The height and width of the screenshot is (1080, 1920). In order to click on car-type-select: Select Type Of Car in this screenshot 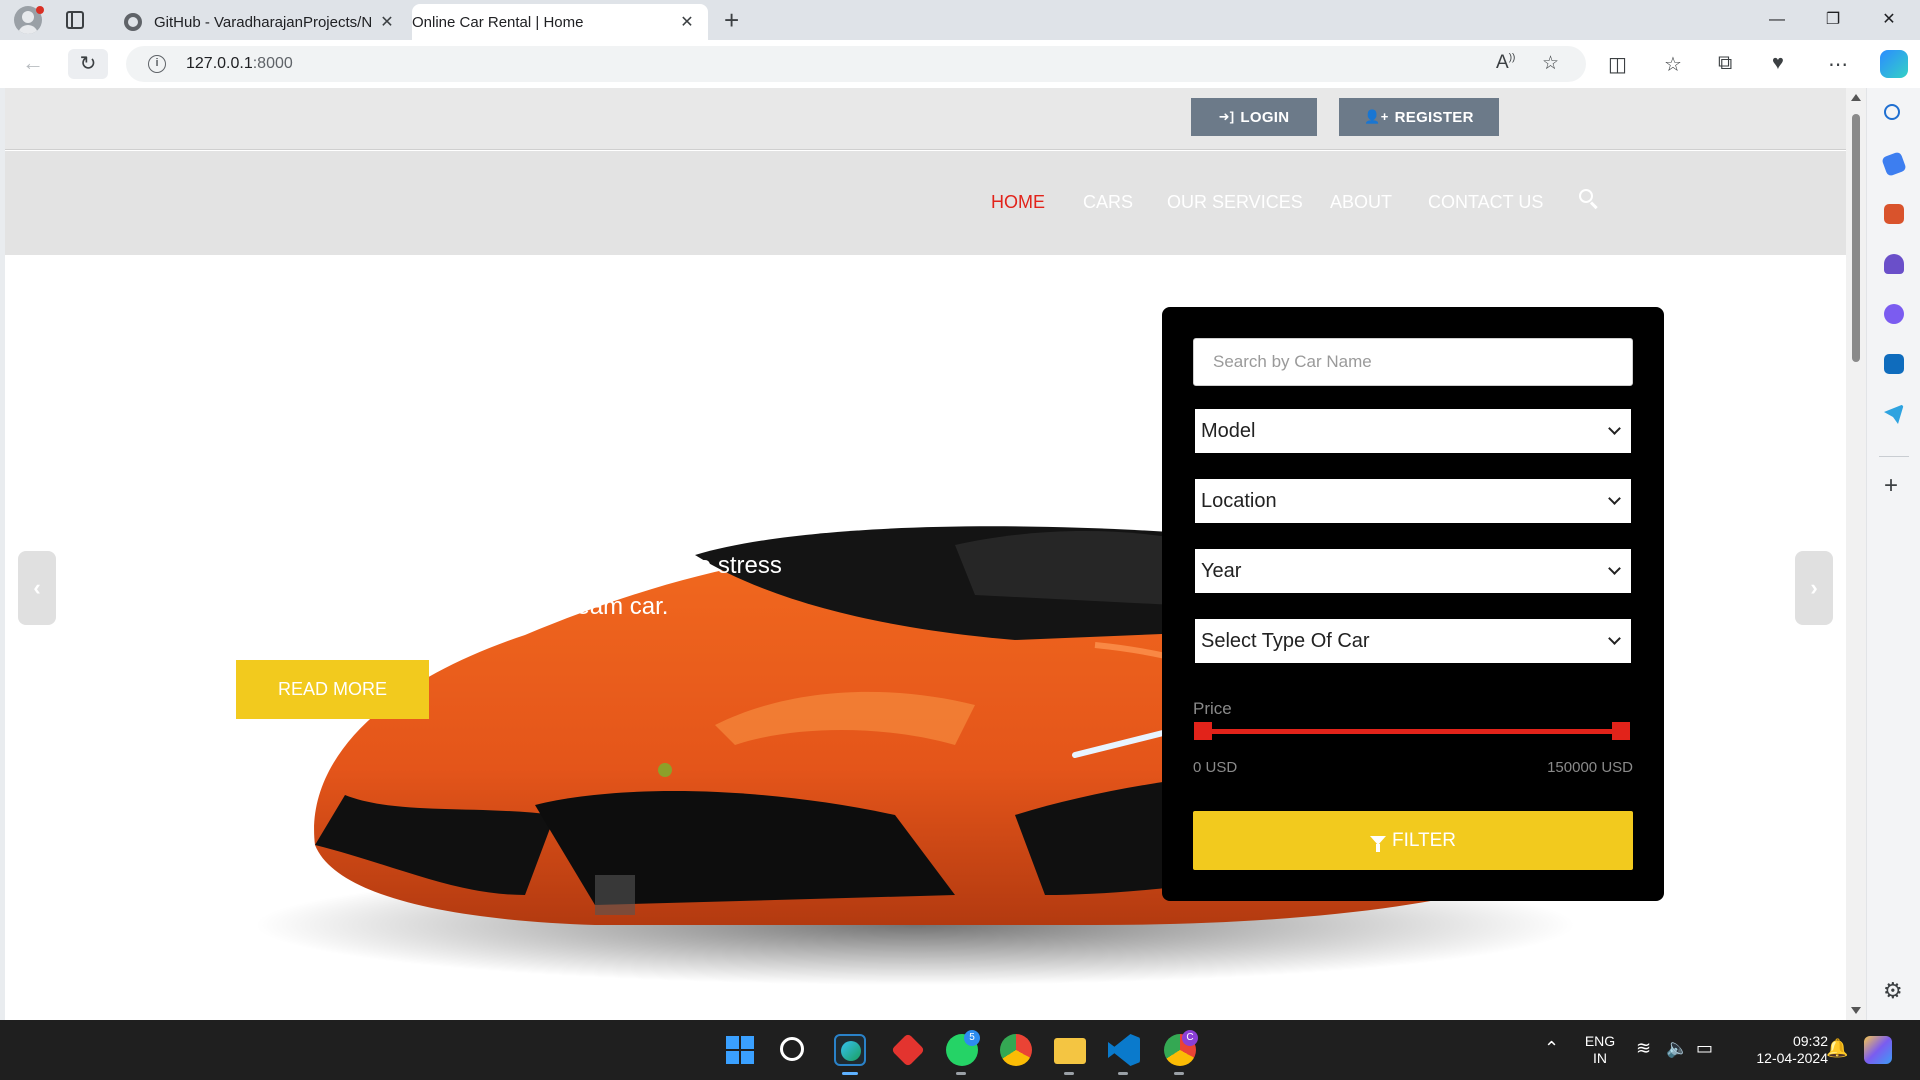, I will do `click(1413, 641)`.